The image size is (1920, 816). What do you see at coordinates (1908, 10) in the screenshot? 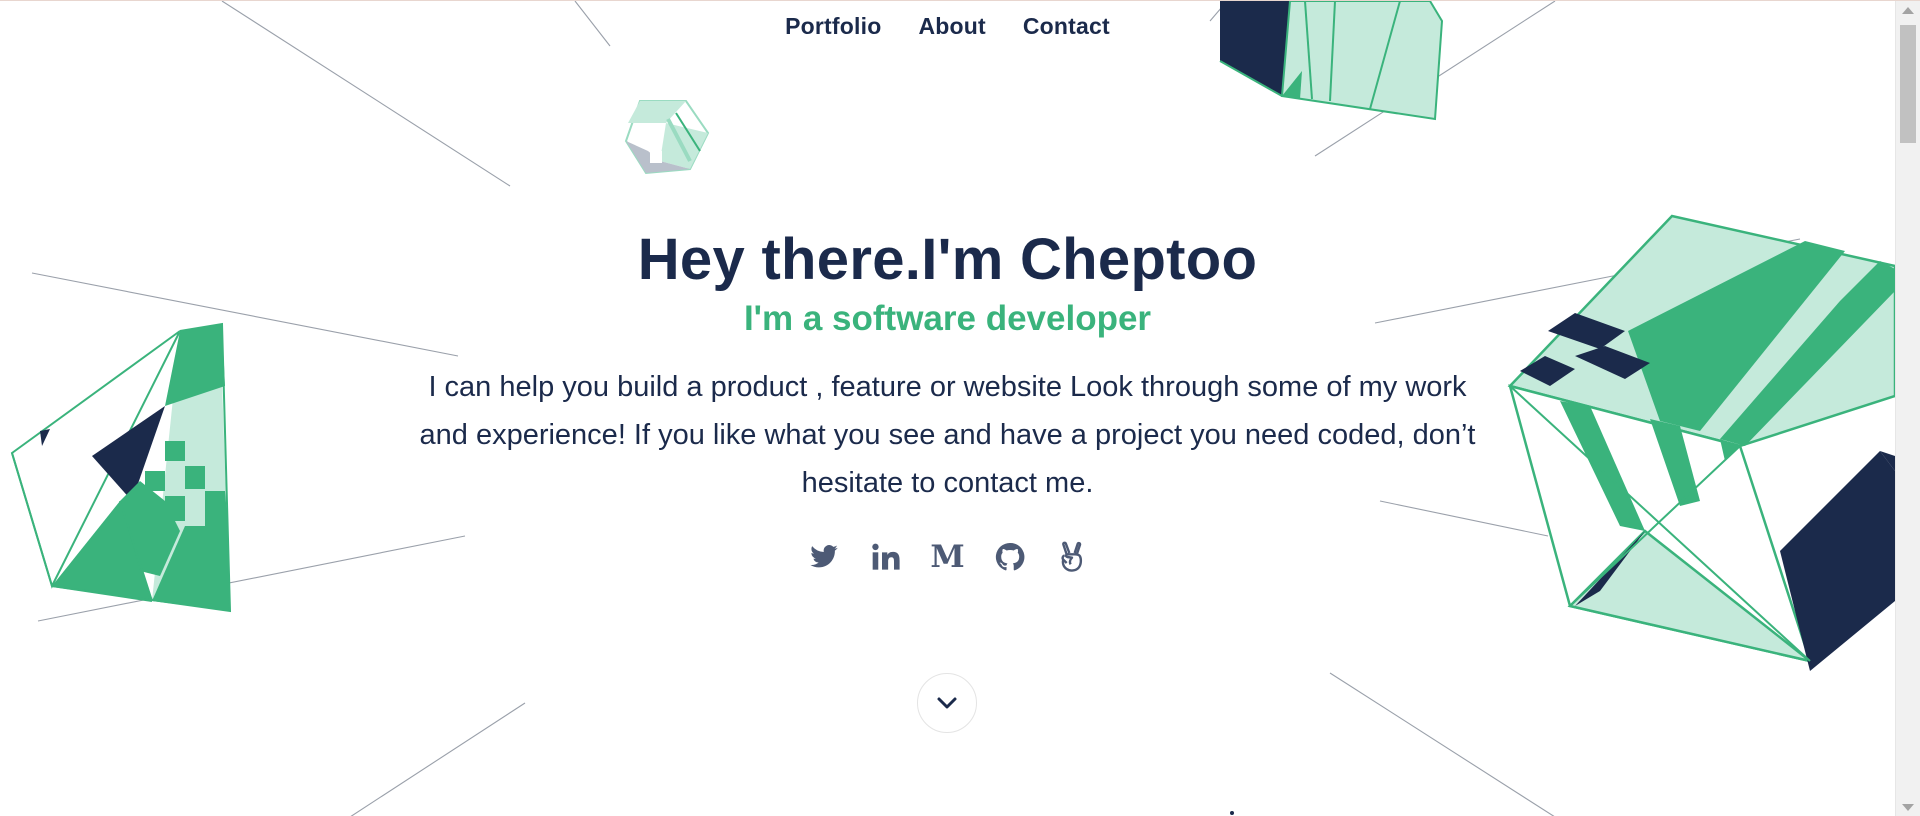
I see `scroll-up-arrow-icon` at bounding box center [1908, 10].